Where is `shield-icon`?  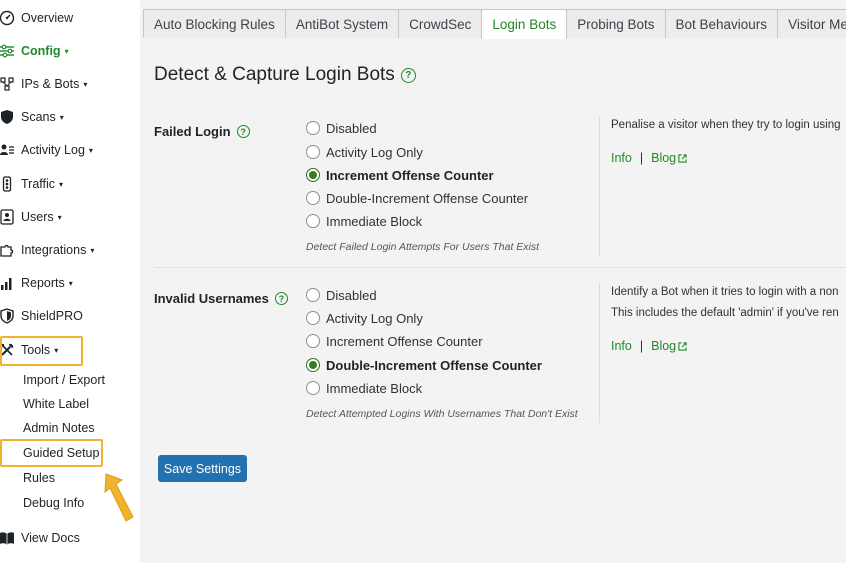 shield-icon is located at coordinates (8, 117).